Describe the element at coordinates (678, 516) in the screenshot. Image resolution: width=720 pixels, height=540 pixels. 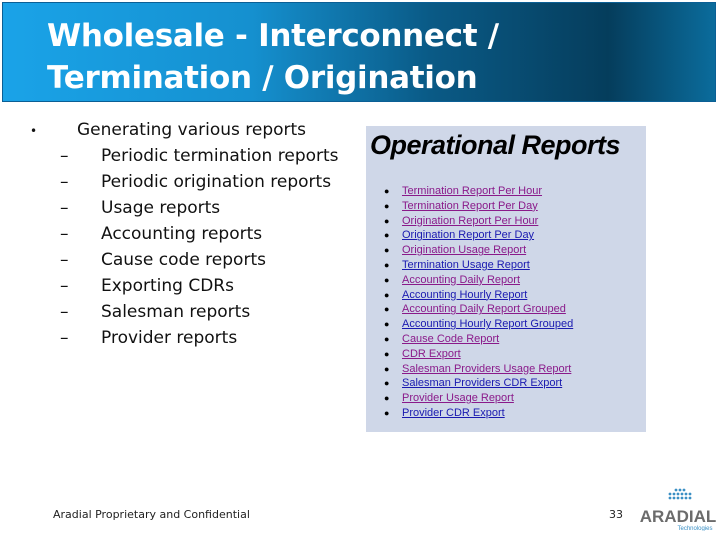
I see `svg-text: ARADIAL` at that location.